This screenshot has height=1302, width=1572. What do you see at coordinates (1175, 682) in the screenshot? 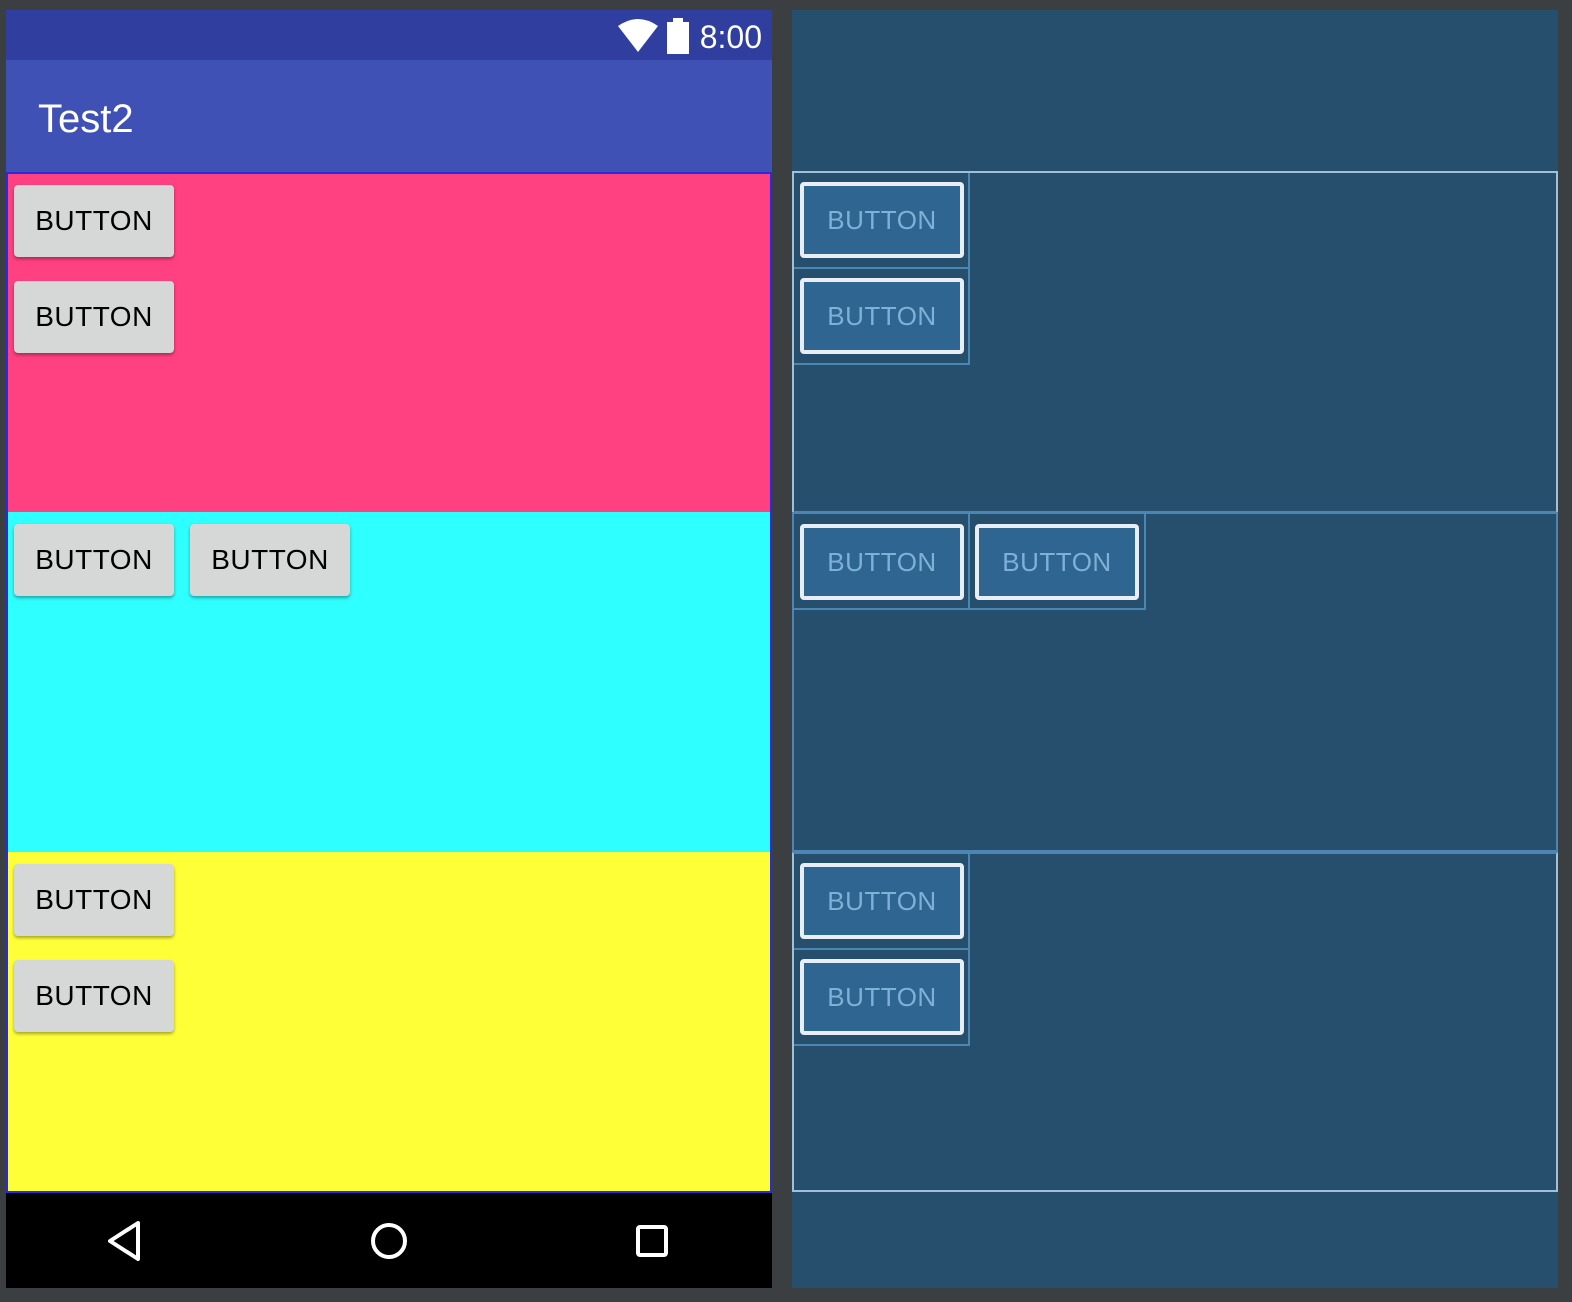
I see `blueprint-panel-2: BUTTON BUTTON` at bounding box center [1175, 682].